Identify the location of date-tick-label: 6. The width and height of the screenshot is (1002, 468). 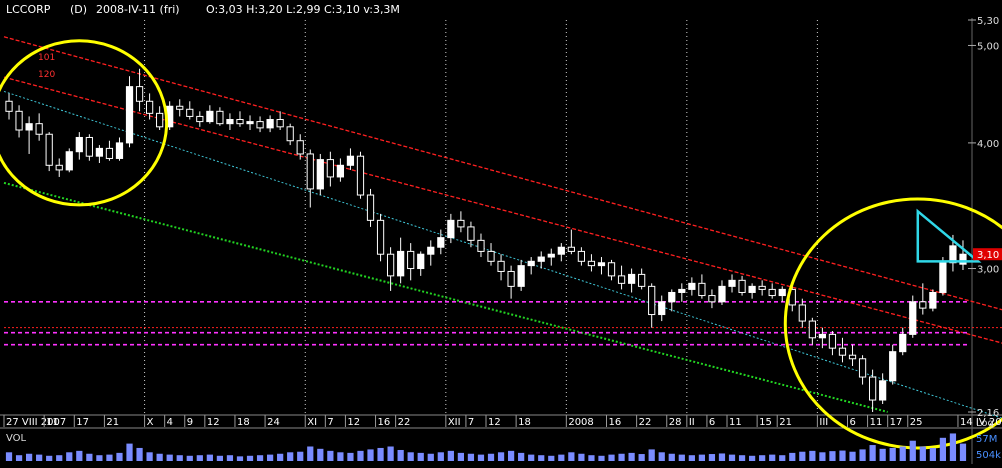
(853, 422).